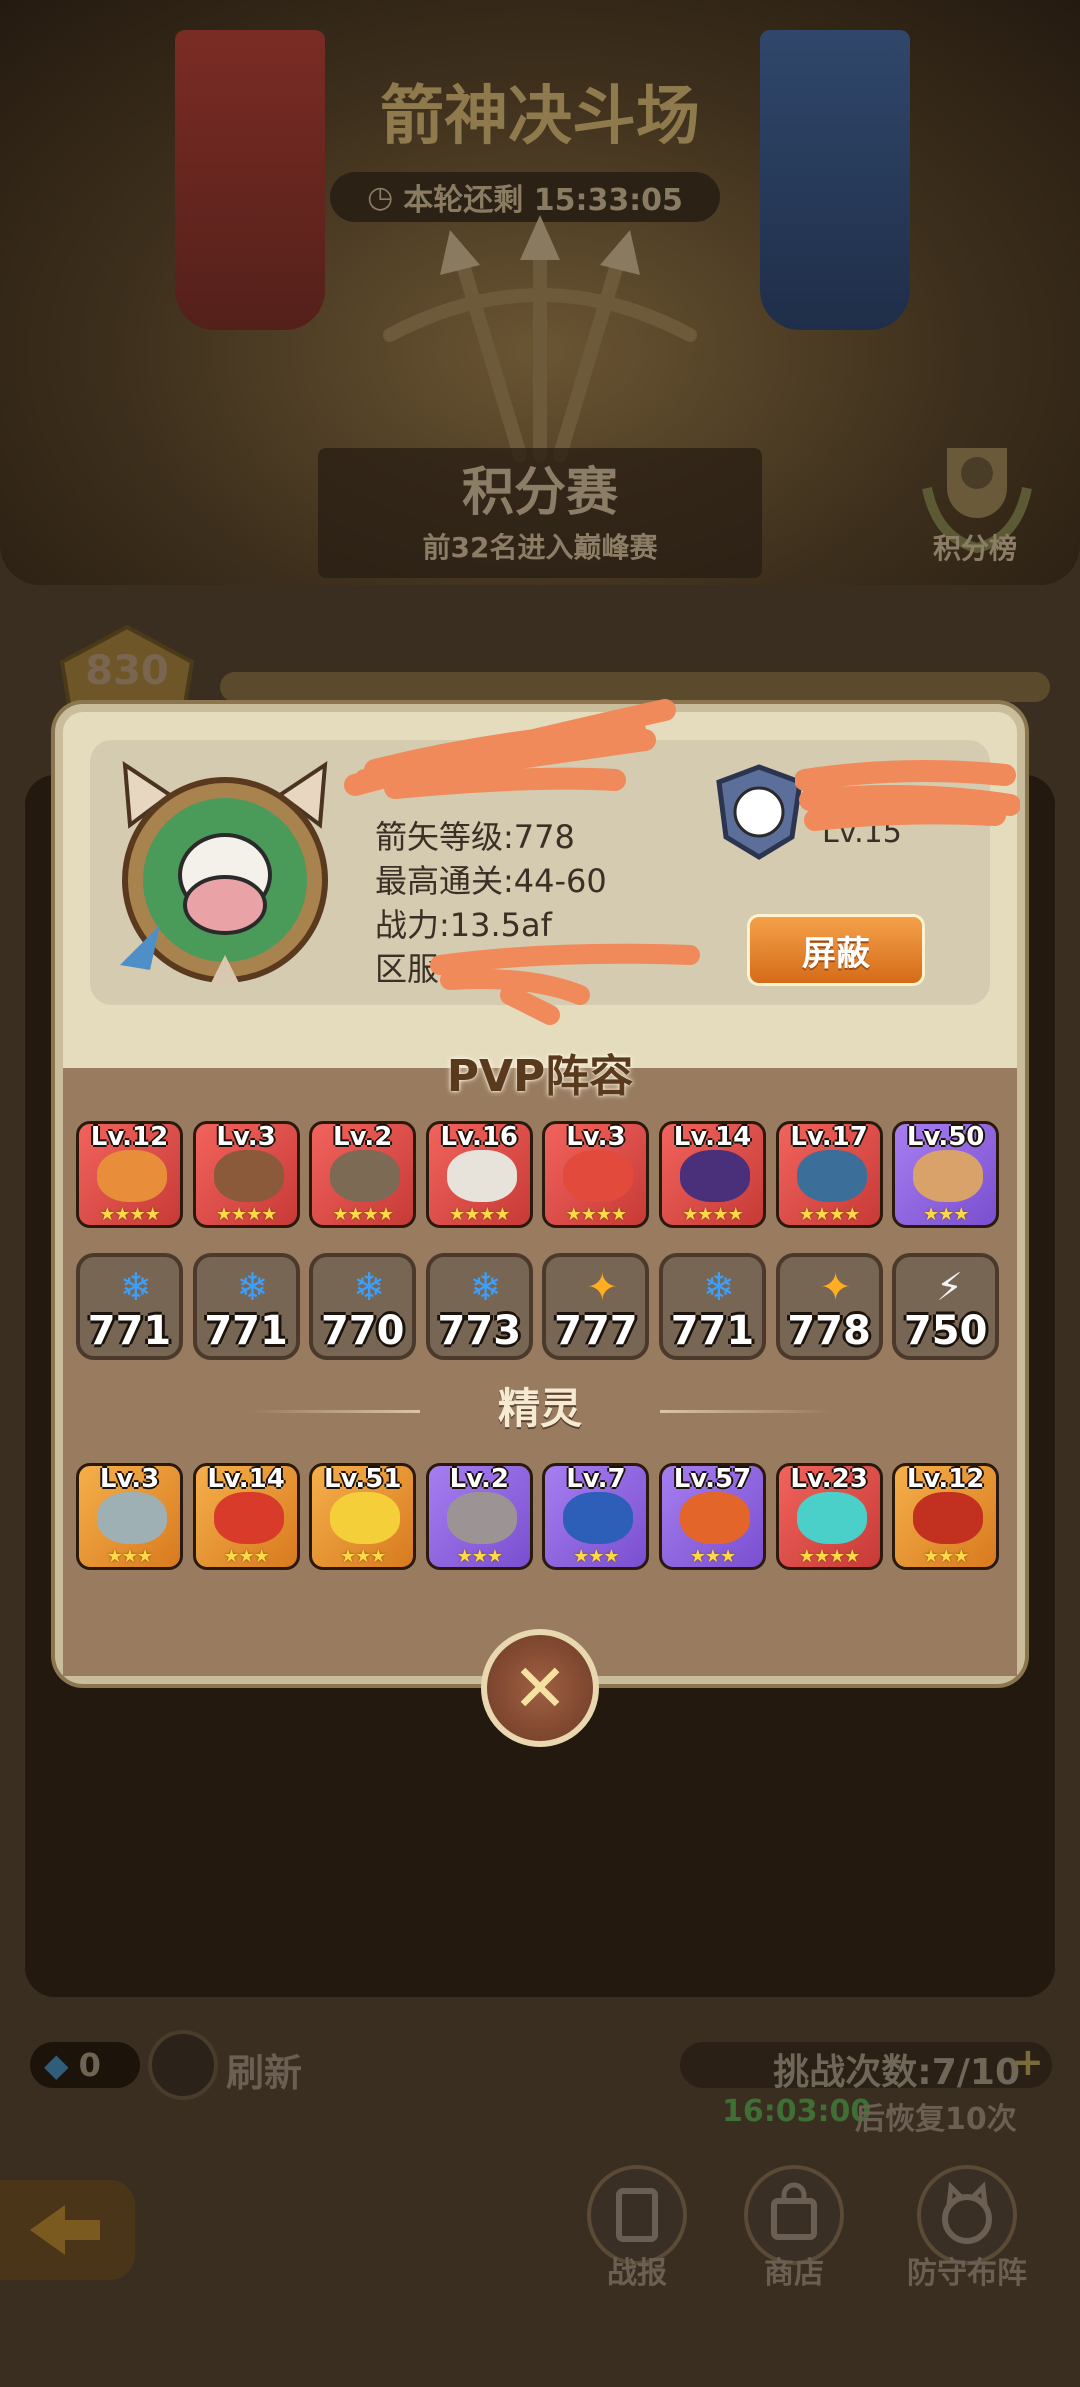  I want to click on weapon-row: ❄ 771 ❄ 771 ❄ 770 ❄ 773 ✦ 777 ❄ 771 ✦ 778 ⚡ 750, so click(538, 1306).